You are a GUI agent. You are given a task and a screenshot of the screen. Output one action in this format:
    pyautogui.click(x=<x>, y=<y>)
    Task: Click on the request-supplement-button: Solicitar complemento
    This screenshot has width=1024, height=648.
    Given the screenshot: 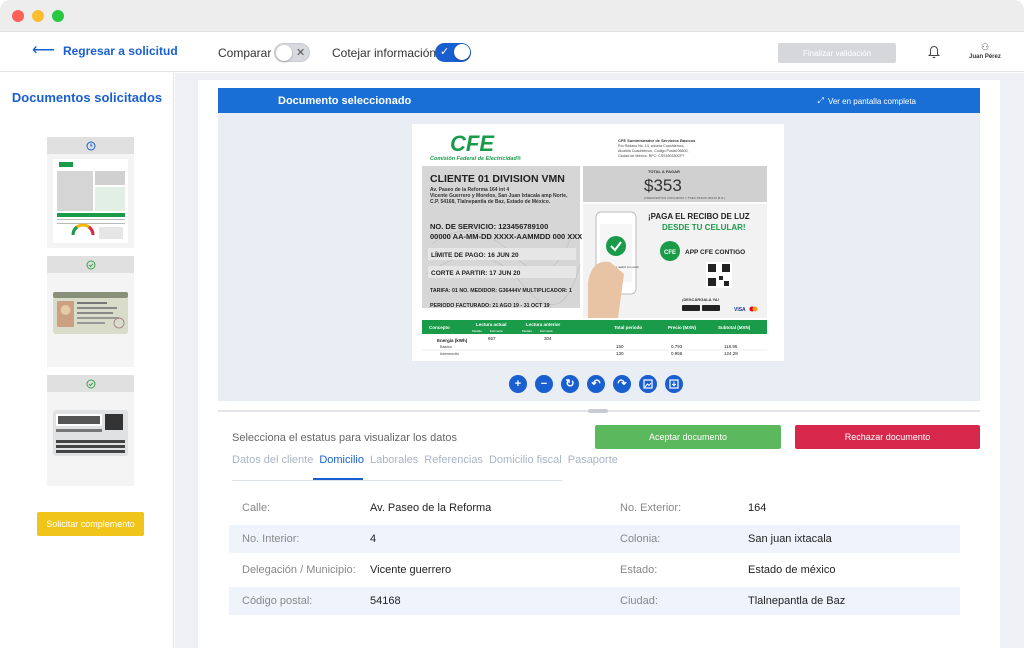 What is the action you would take?
    pyautogui.click(x=90, y=524)
    